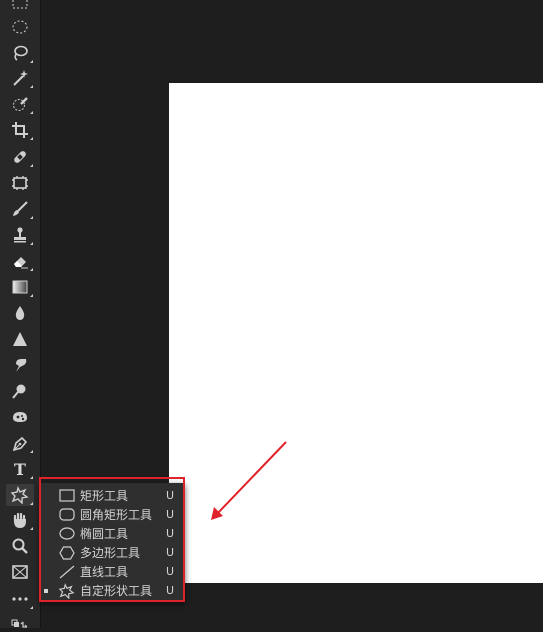 Image resolution: width=543 pixels, height=632 pixels. I want to click on dodge-icon, so click(19, 391).